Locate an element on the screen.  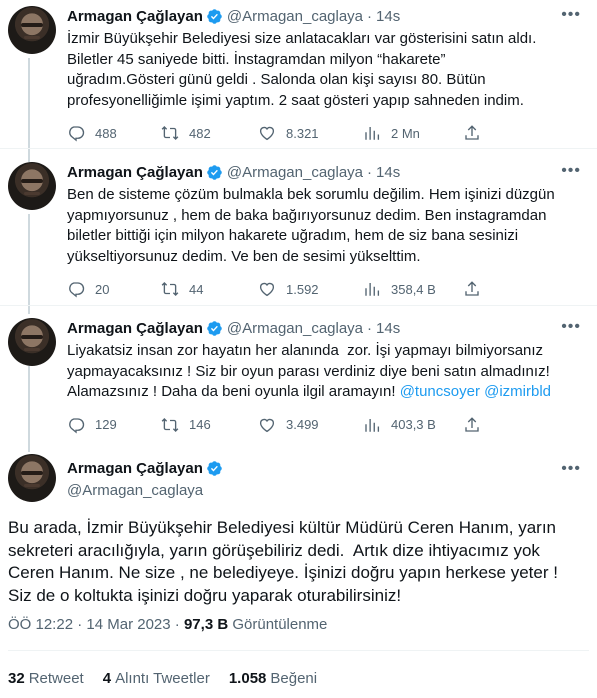
views-button: 403,3 B is located at coordinates (413, 425).